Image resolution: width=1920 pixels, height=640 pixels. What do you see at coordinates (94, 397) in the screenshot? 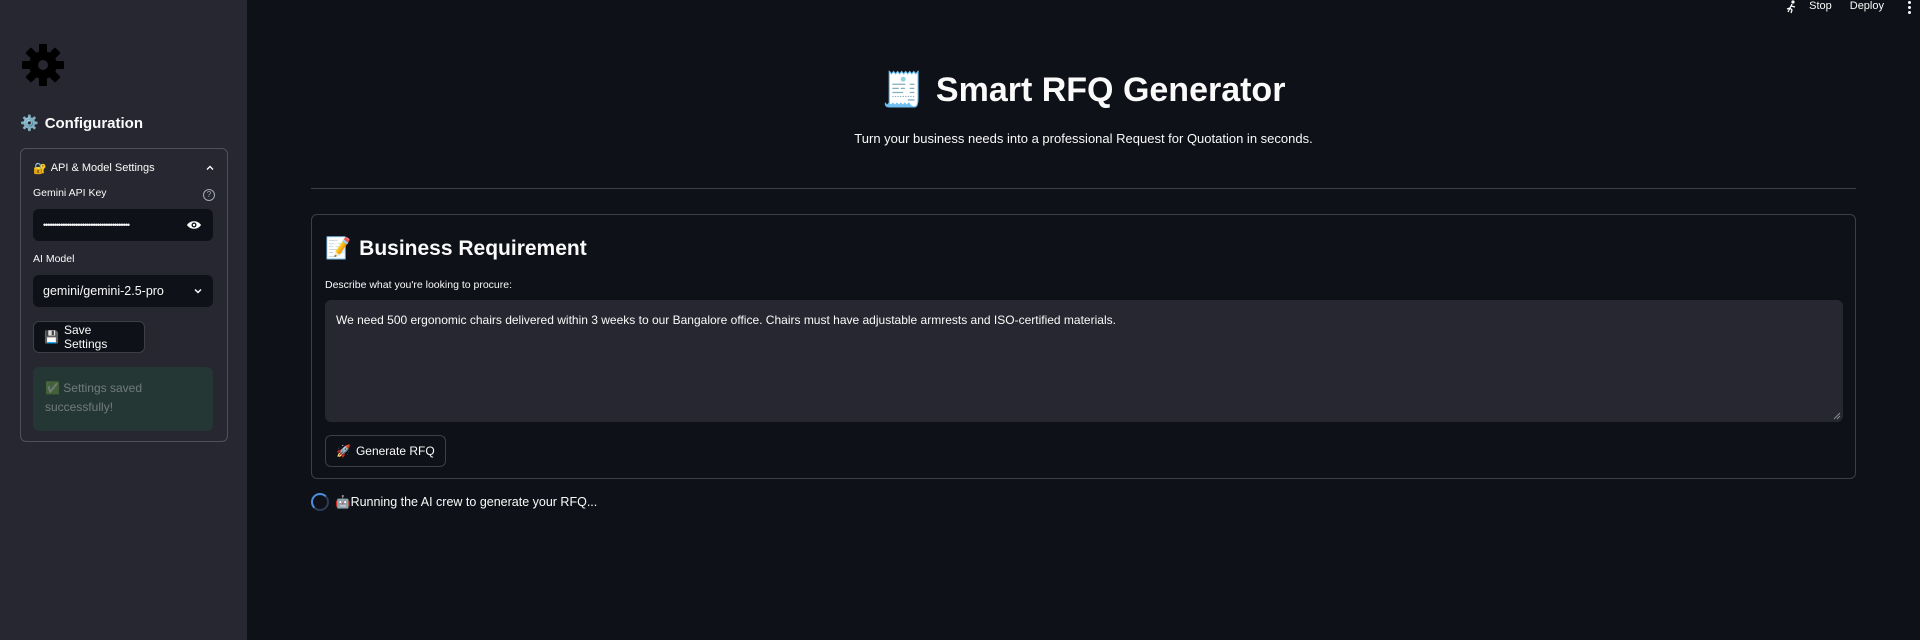
I see `success-message: Settings saved successfully!` at bounding box center [94, 397].